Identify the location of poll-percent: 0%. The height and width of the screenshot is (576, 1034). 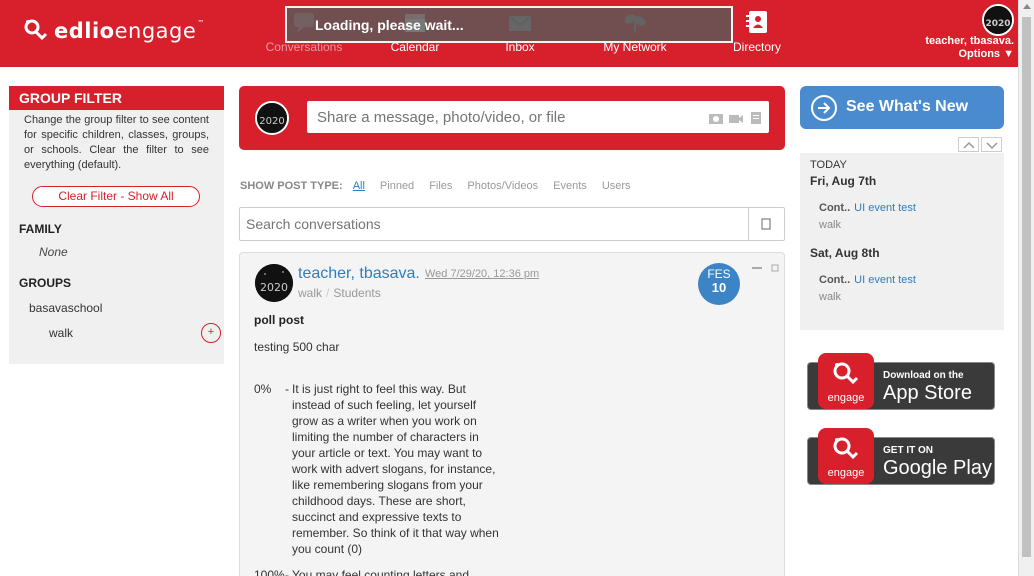
(263, 389).